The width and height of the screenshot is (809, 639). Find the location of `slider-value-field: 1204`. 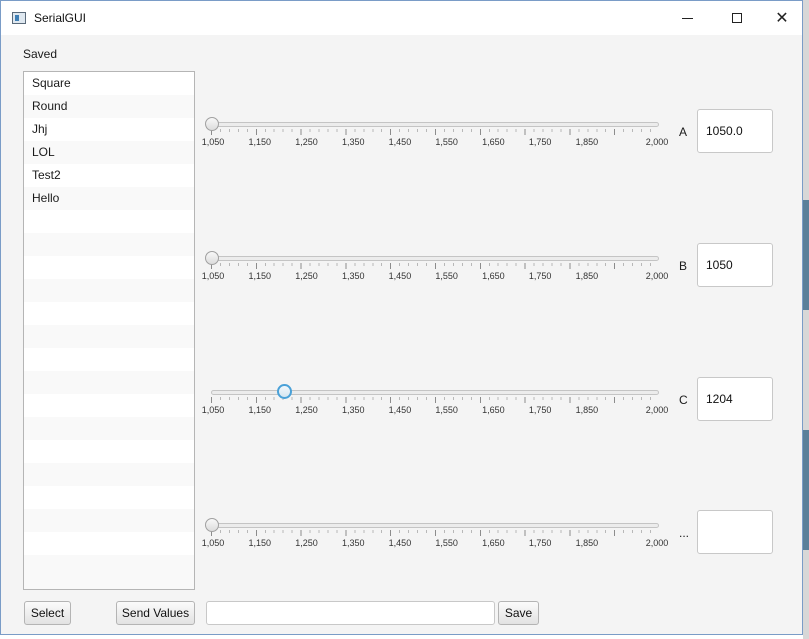

slider-value-field: 1204 is located at coordinates (735, 399).